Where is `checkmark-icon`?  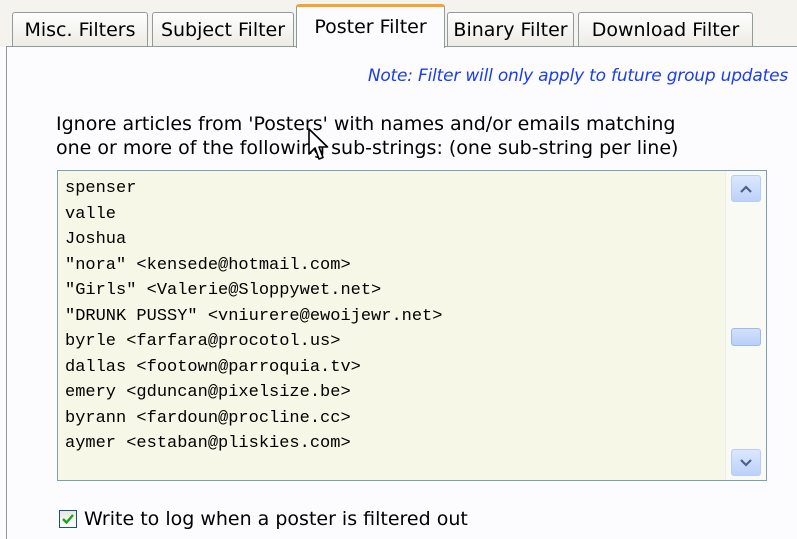
checkmark-icon is located at coordinates (68, 519).